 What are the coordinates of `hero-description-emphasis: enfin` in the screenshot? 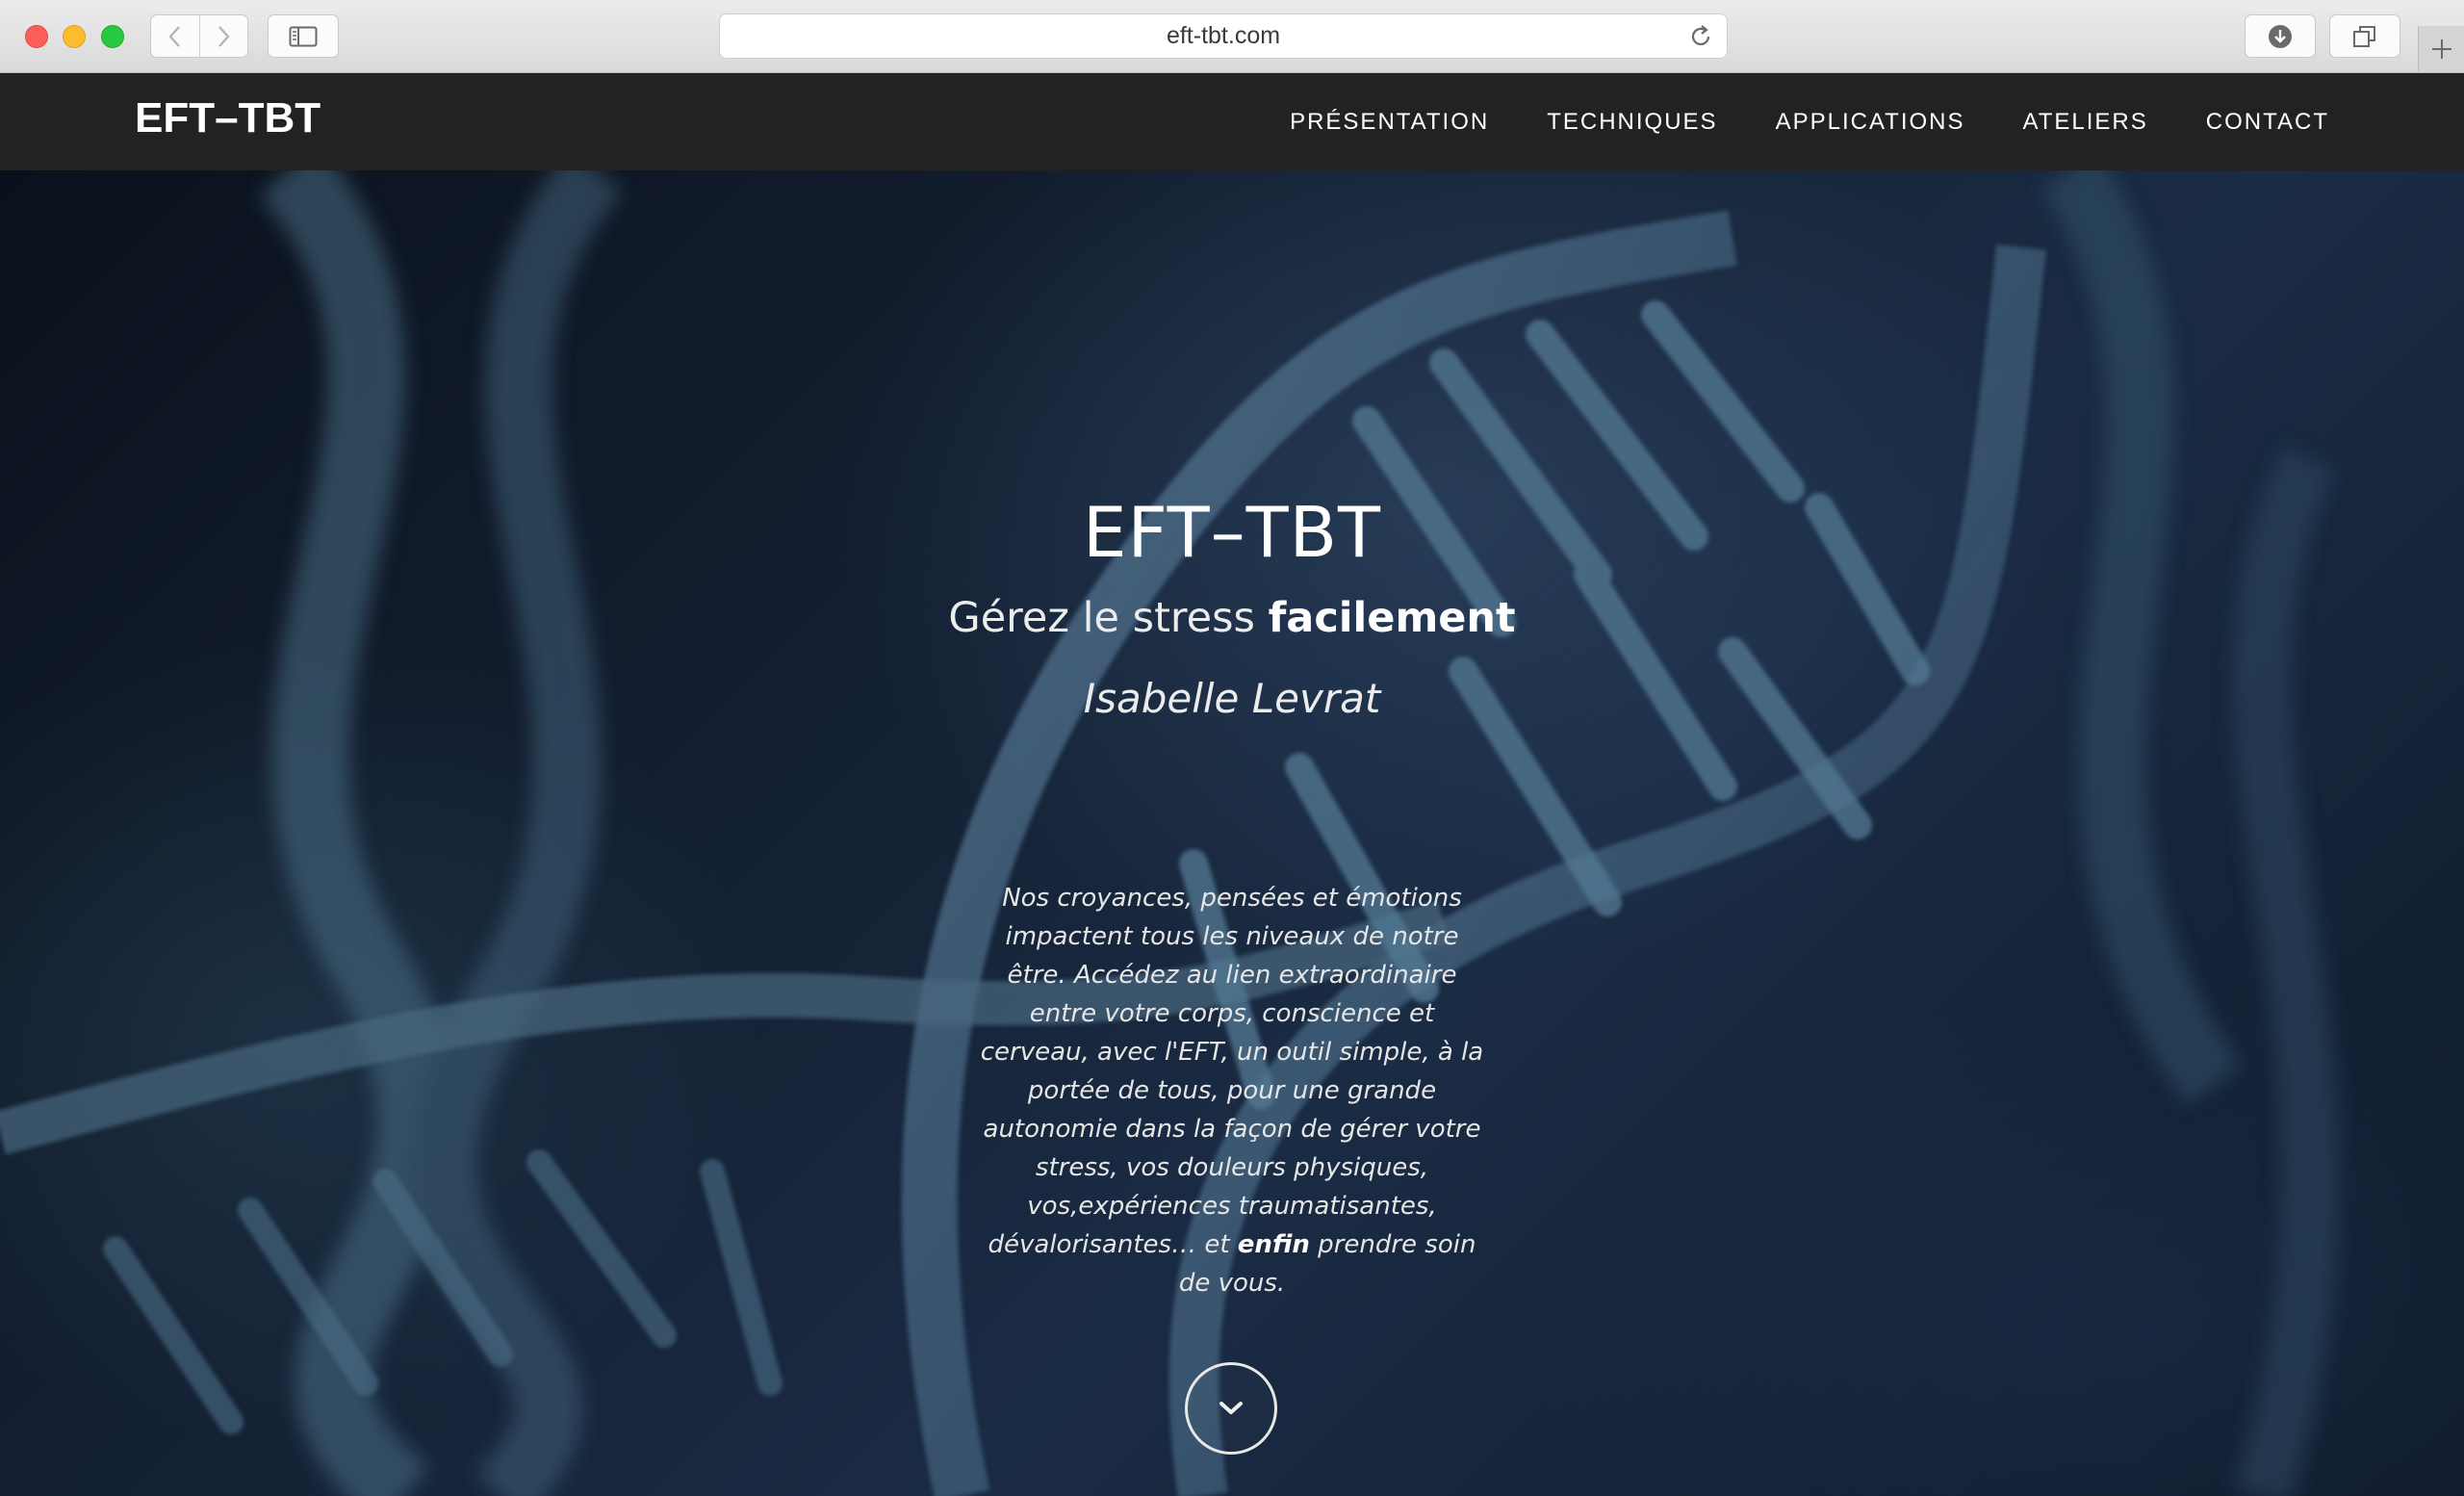 It's located at (1273, 1244).